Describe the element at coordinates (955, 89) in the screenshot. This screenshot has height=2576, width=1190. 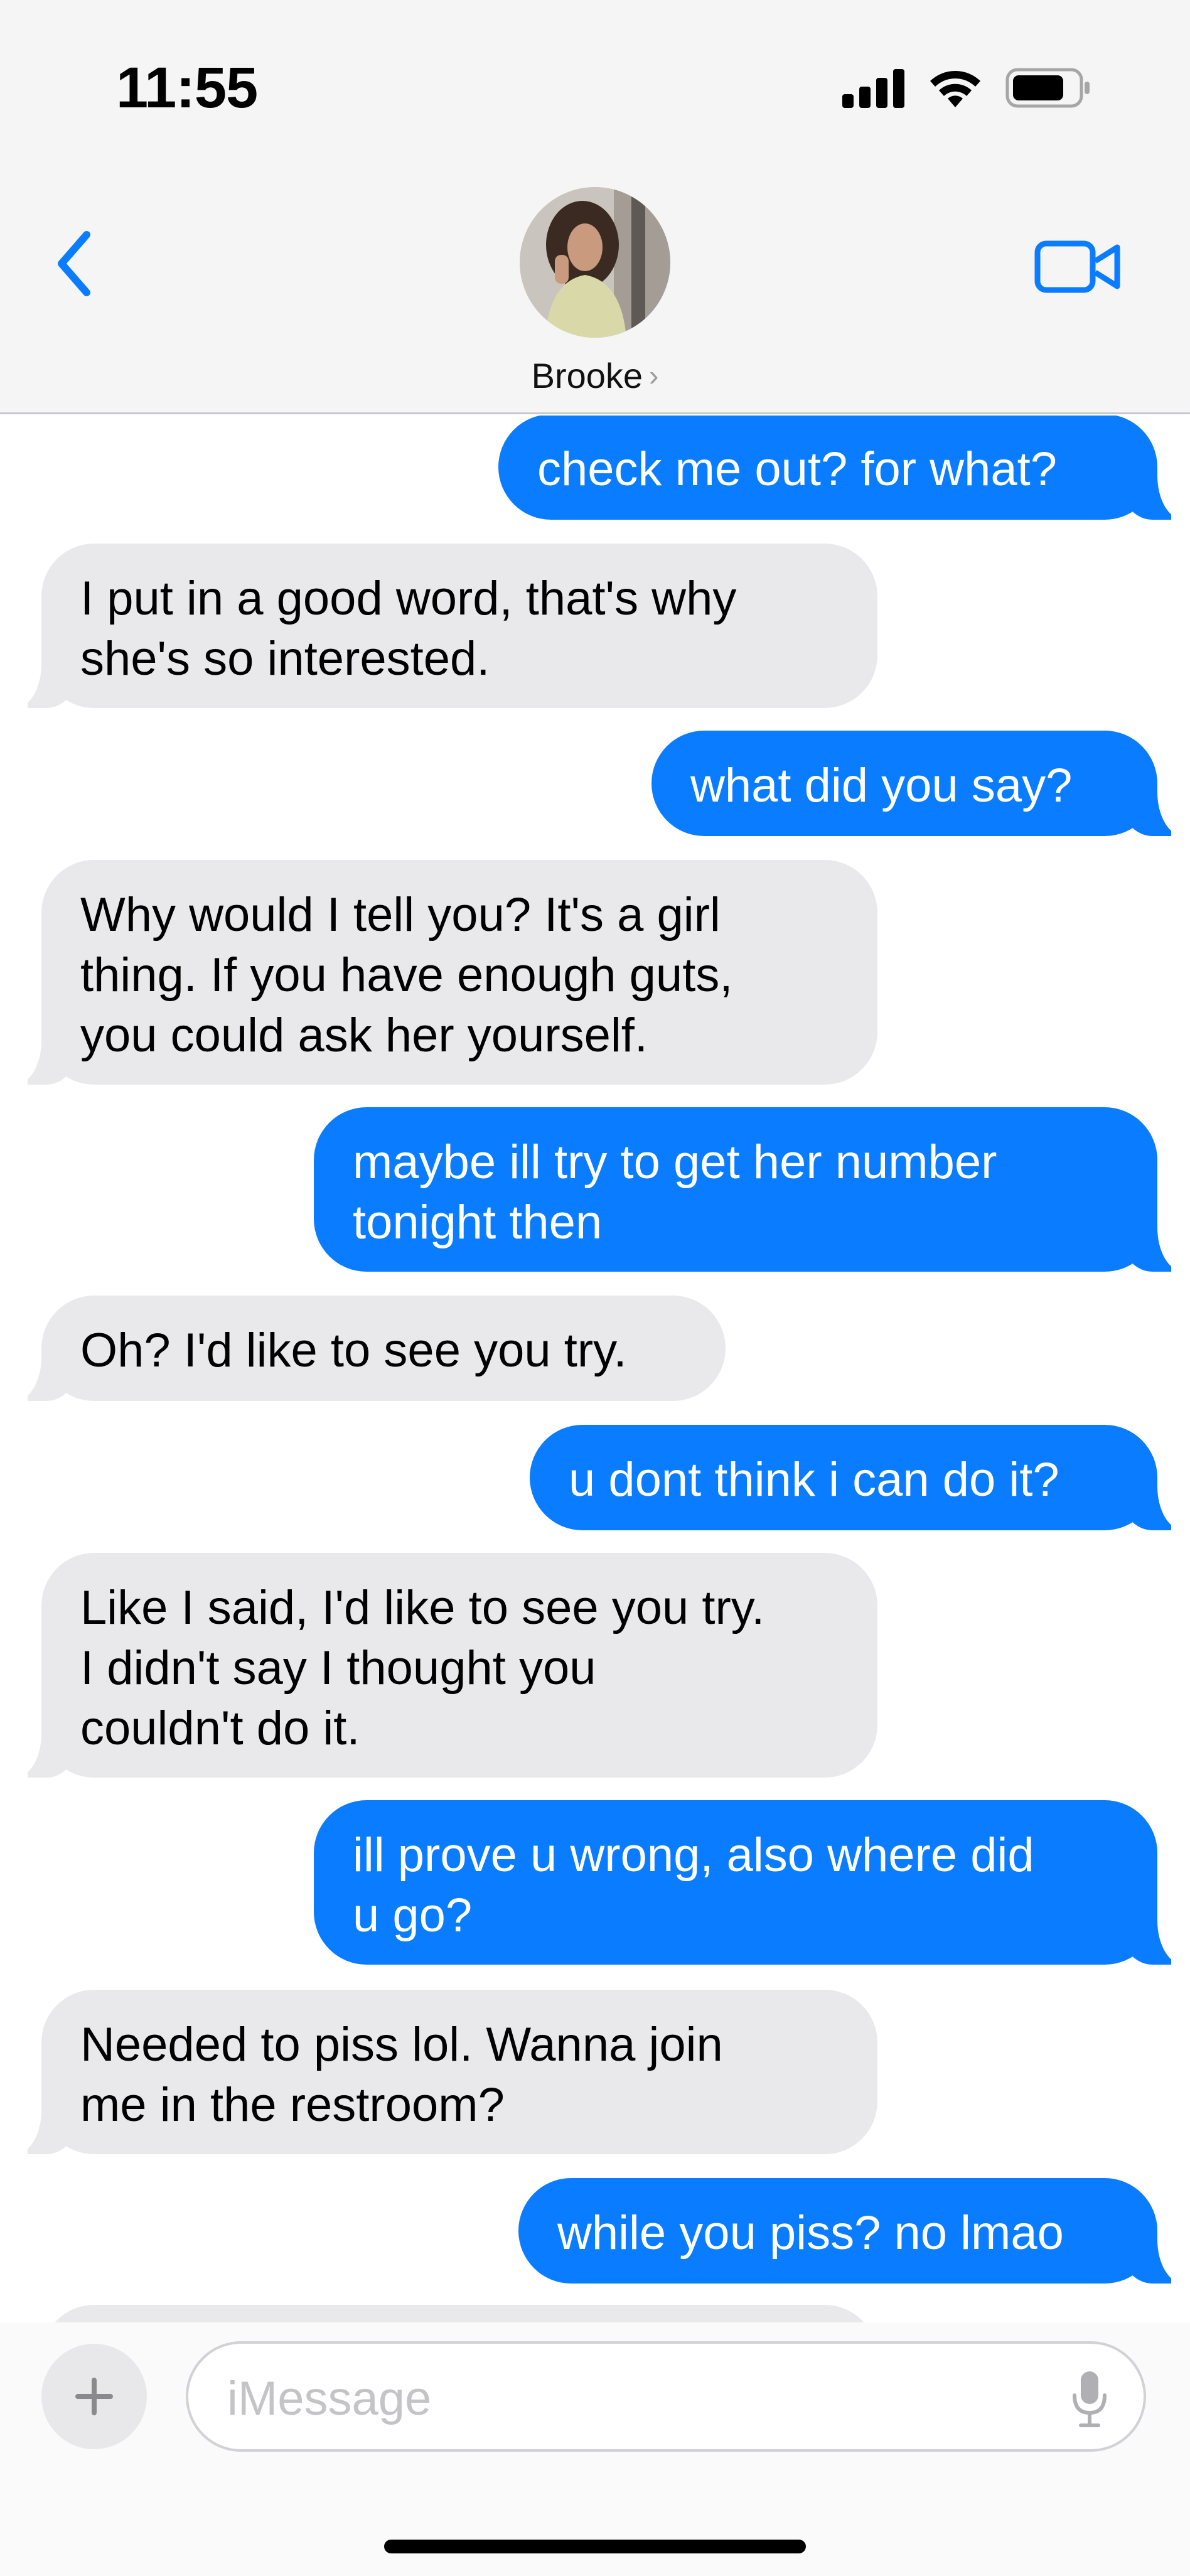
I see `wifi-icon` at that location.